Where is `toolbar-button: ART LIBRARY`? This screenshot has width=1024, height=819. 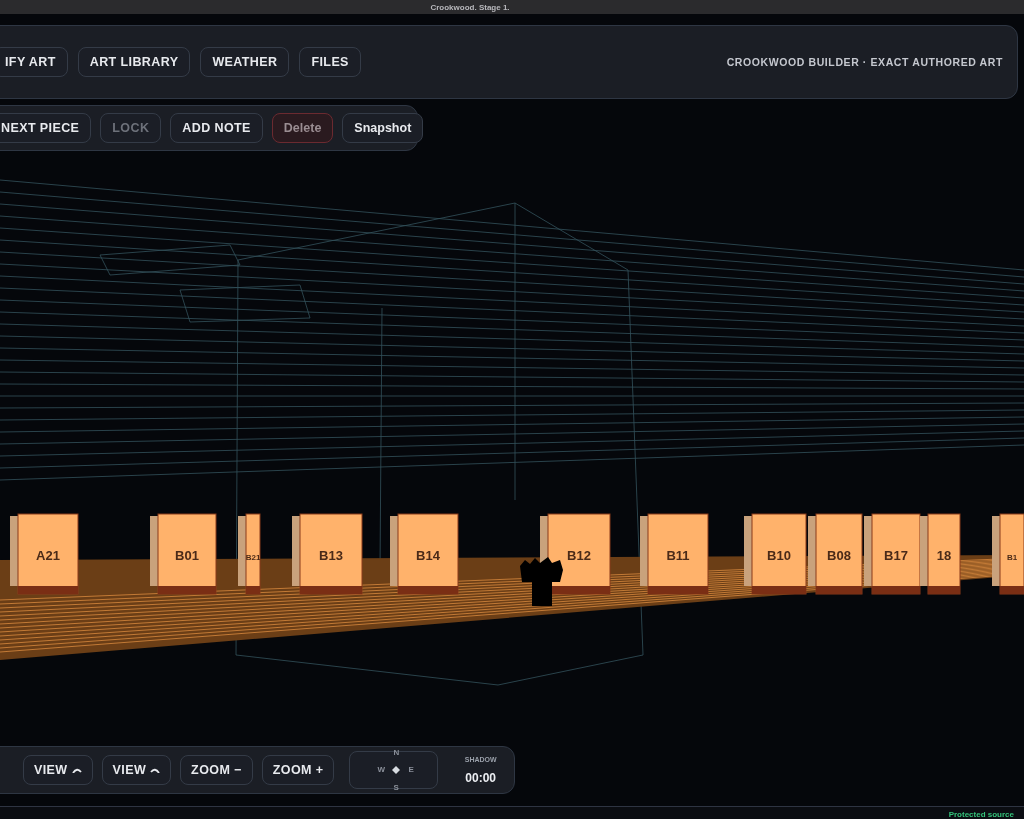 toolbar-button: ART LIBRARY is located at coordinates (134, 62).